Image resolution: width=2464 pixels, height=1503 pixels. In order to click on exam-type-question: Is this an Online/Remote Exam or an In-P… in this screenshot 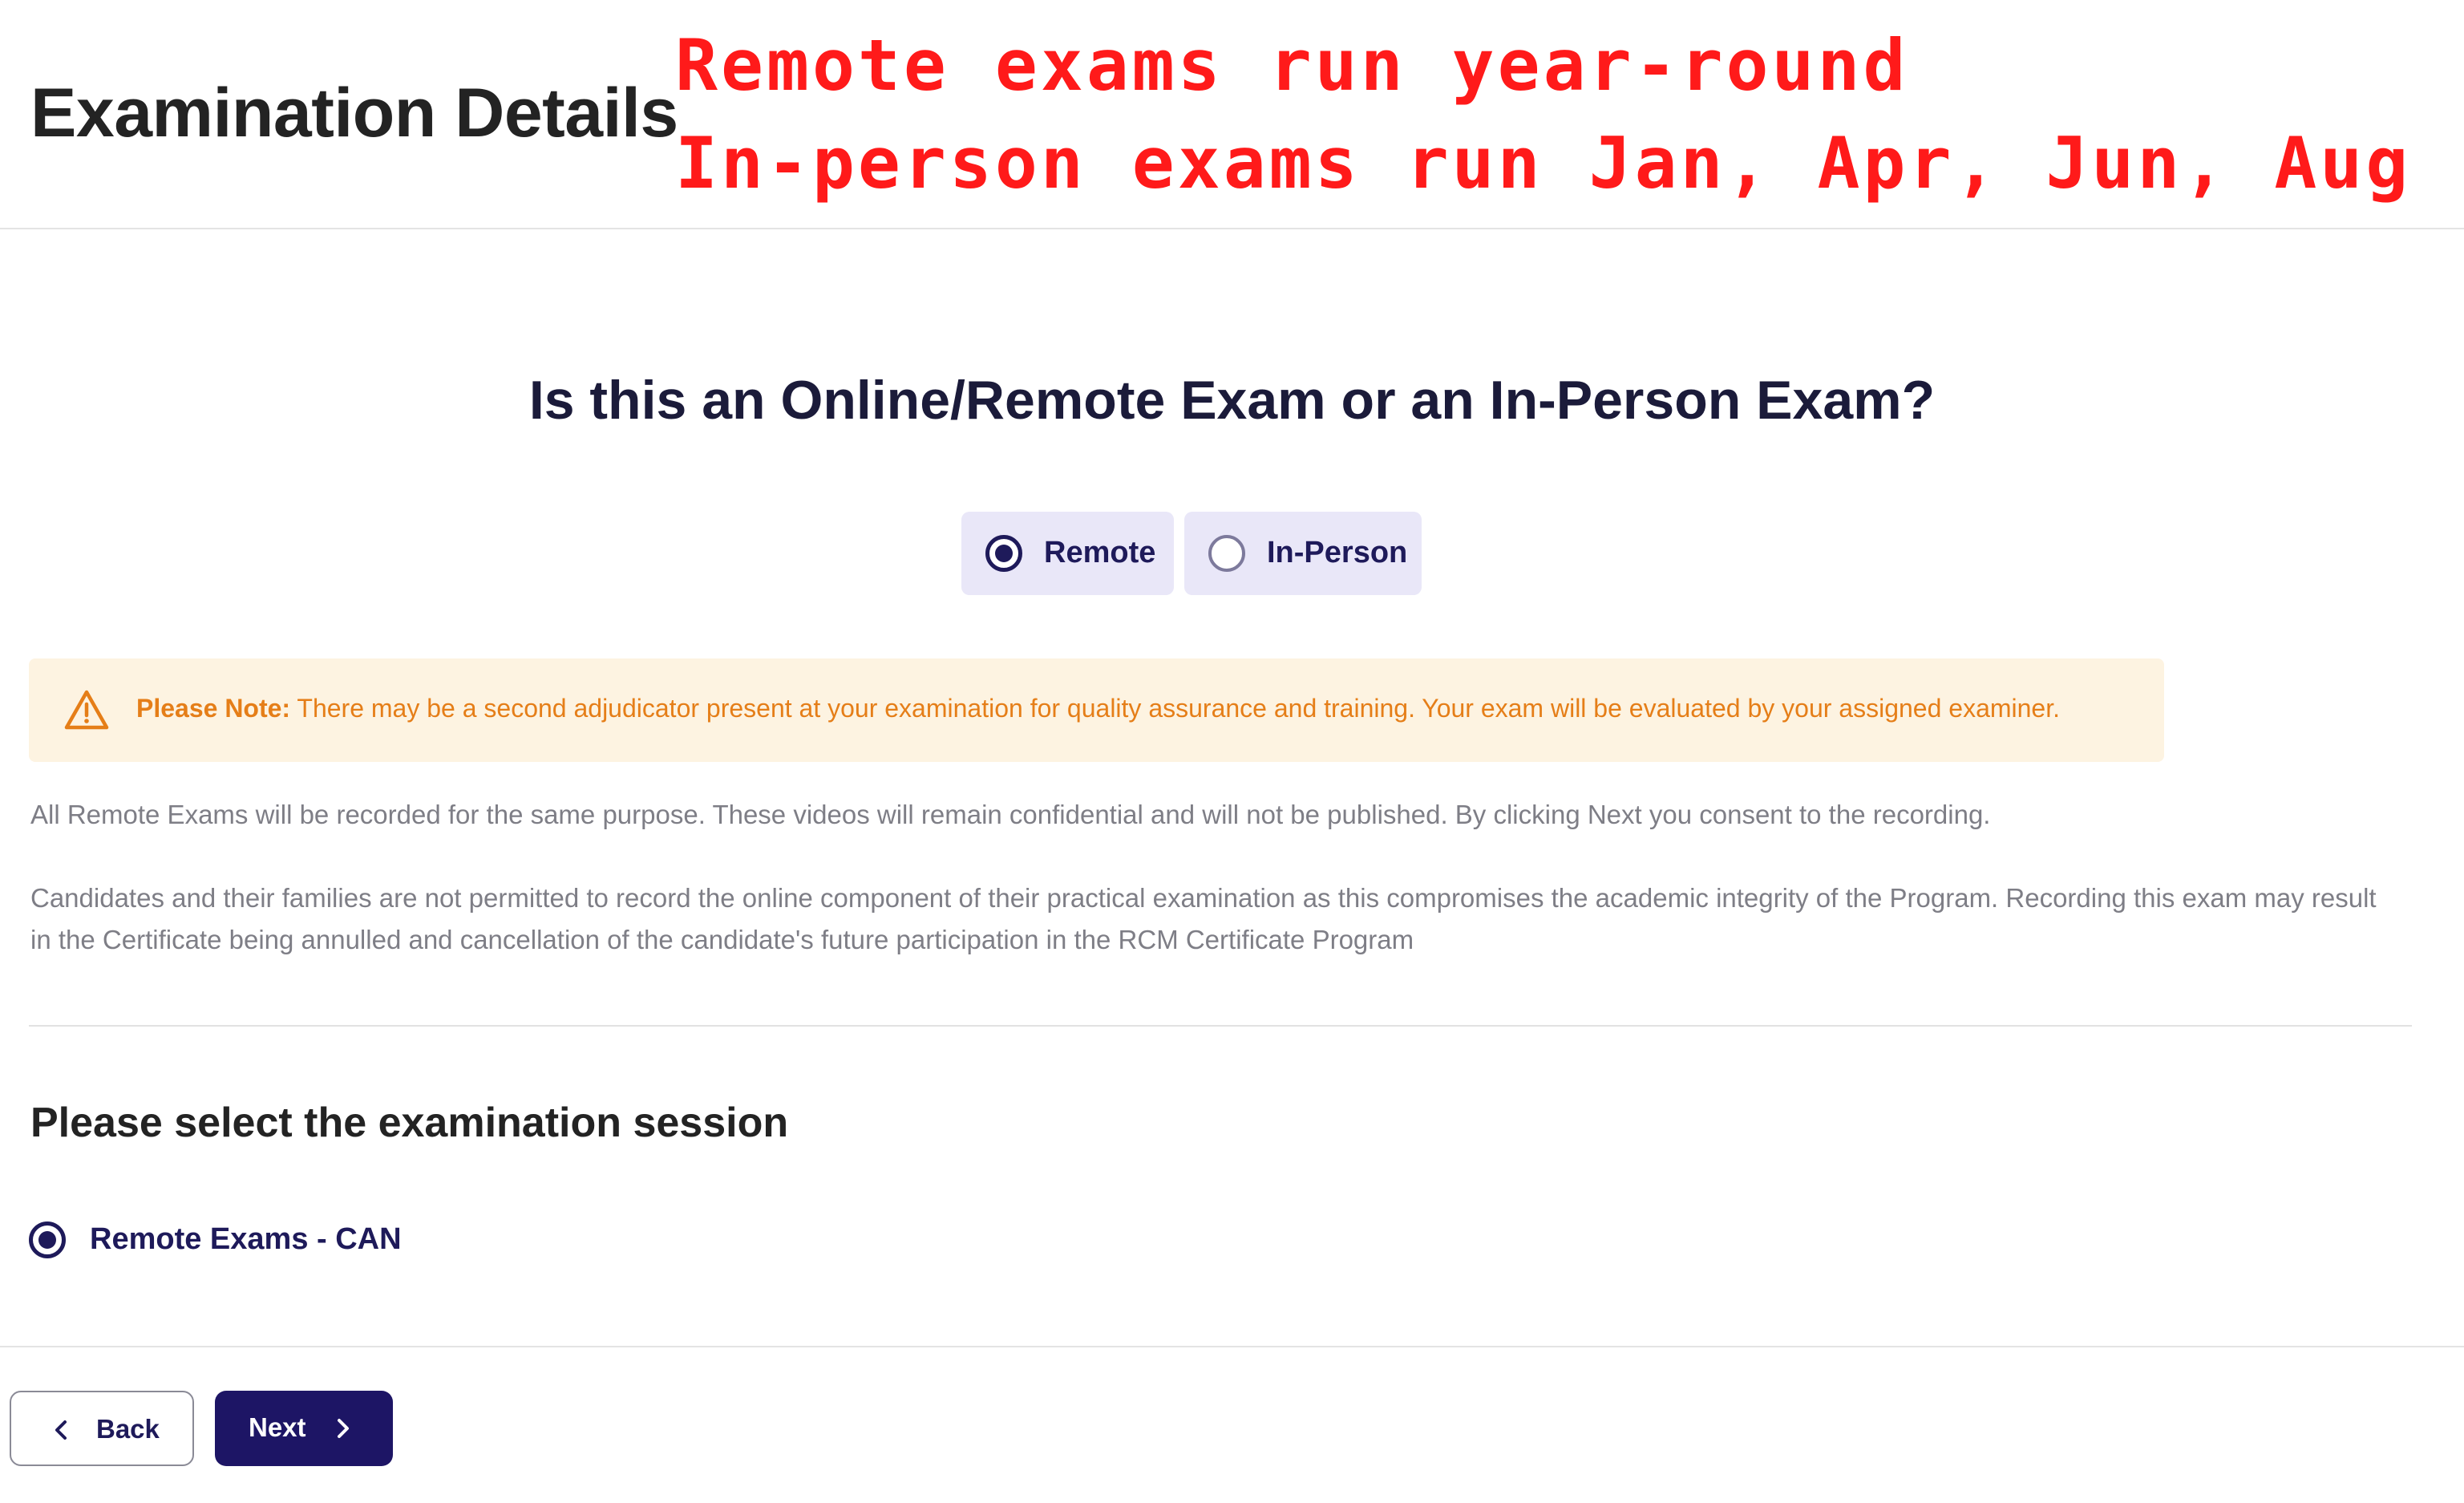, I will do `click(1232, 400)`.